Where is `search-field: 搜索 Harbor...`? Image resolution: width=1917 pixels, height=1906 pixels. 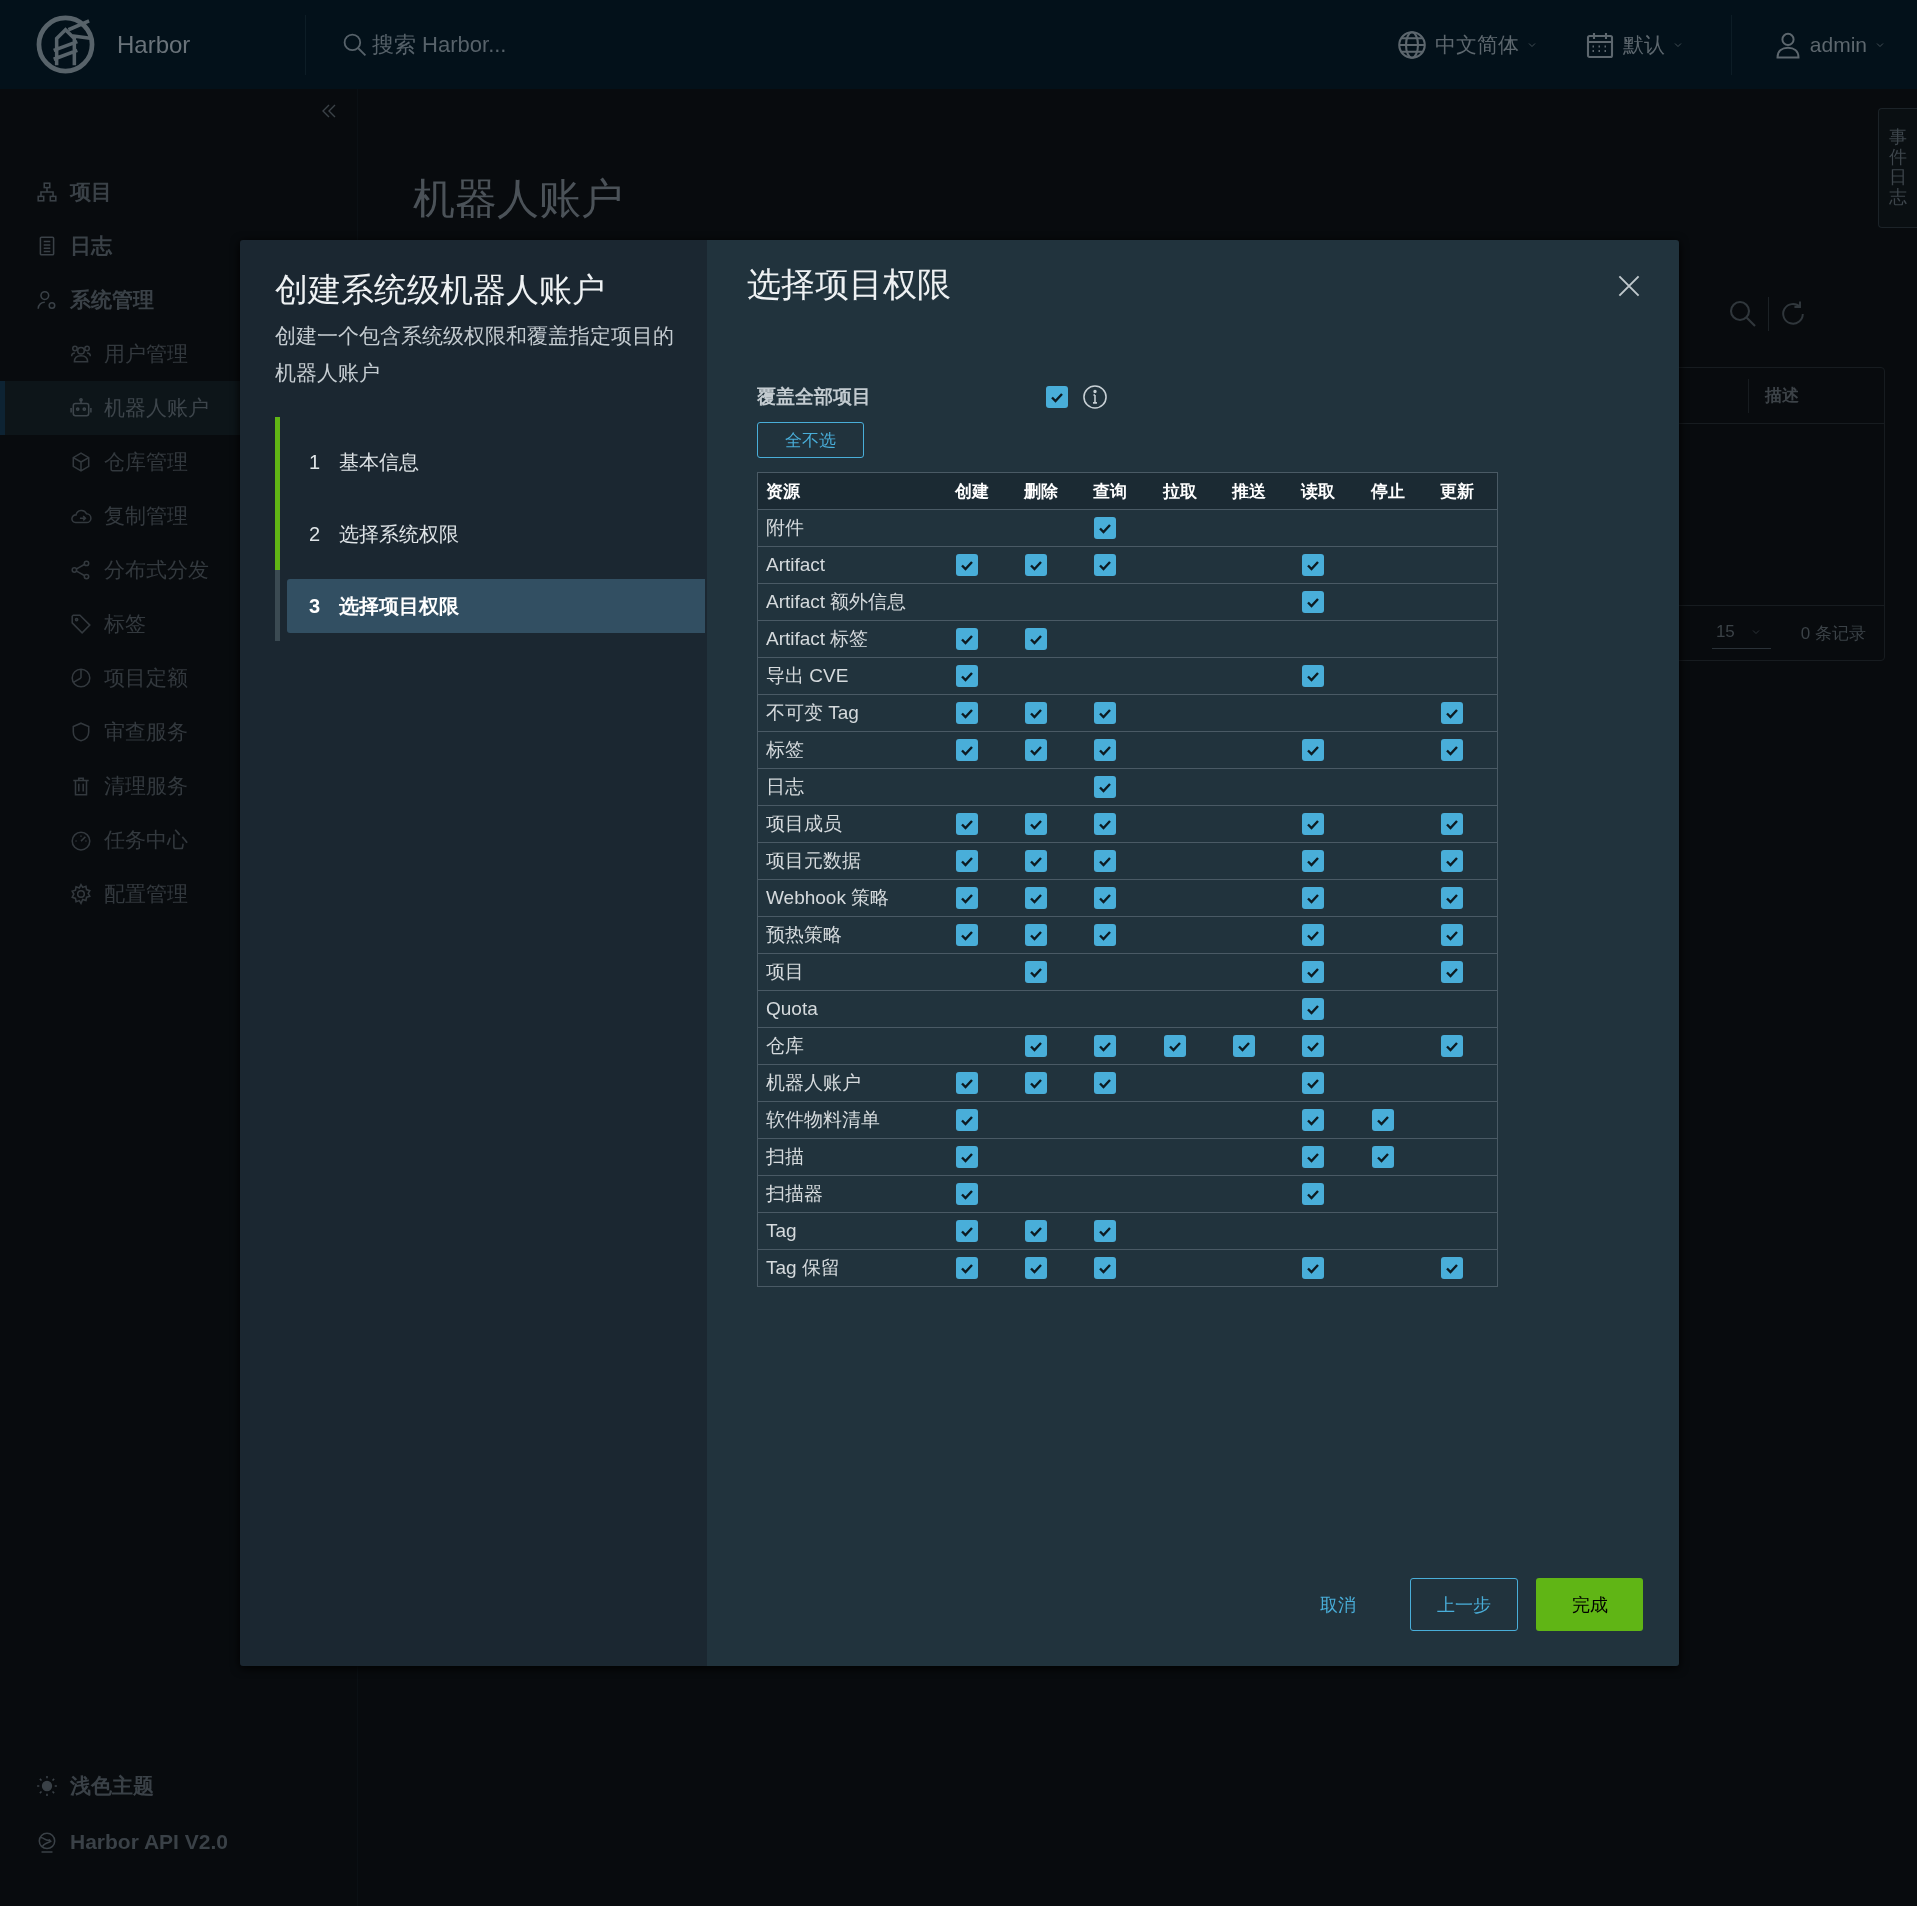
search-field: 搜索 Harbor... is located at coordinates (507, 44).